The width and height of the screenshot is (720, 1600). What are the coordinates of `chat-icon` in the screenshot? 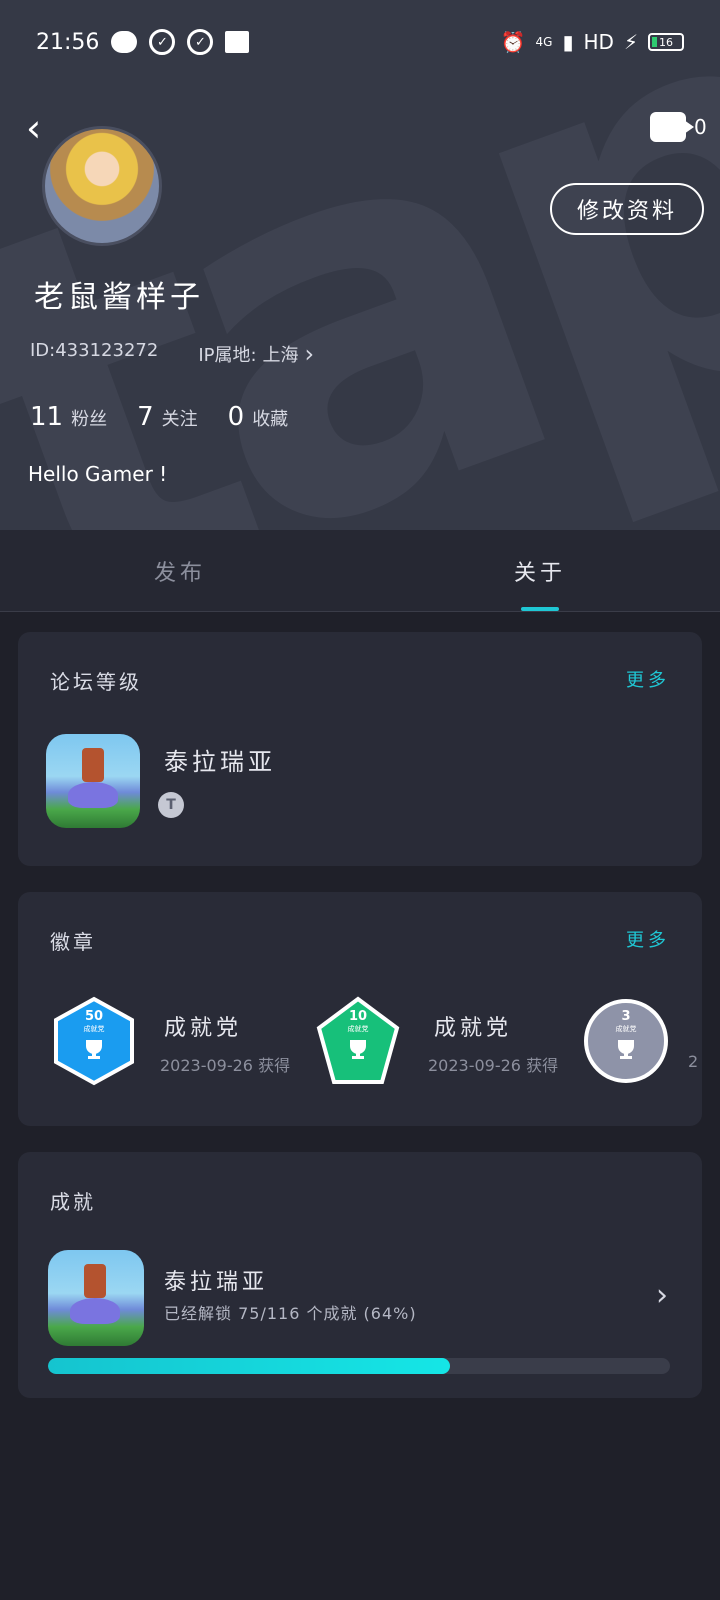 It's located at (124, 42).